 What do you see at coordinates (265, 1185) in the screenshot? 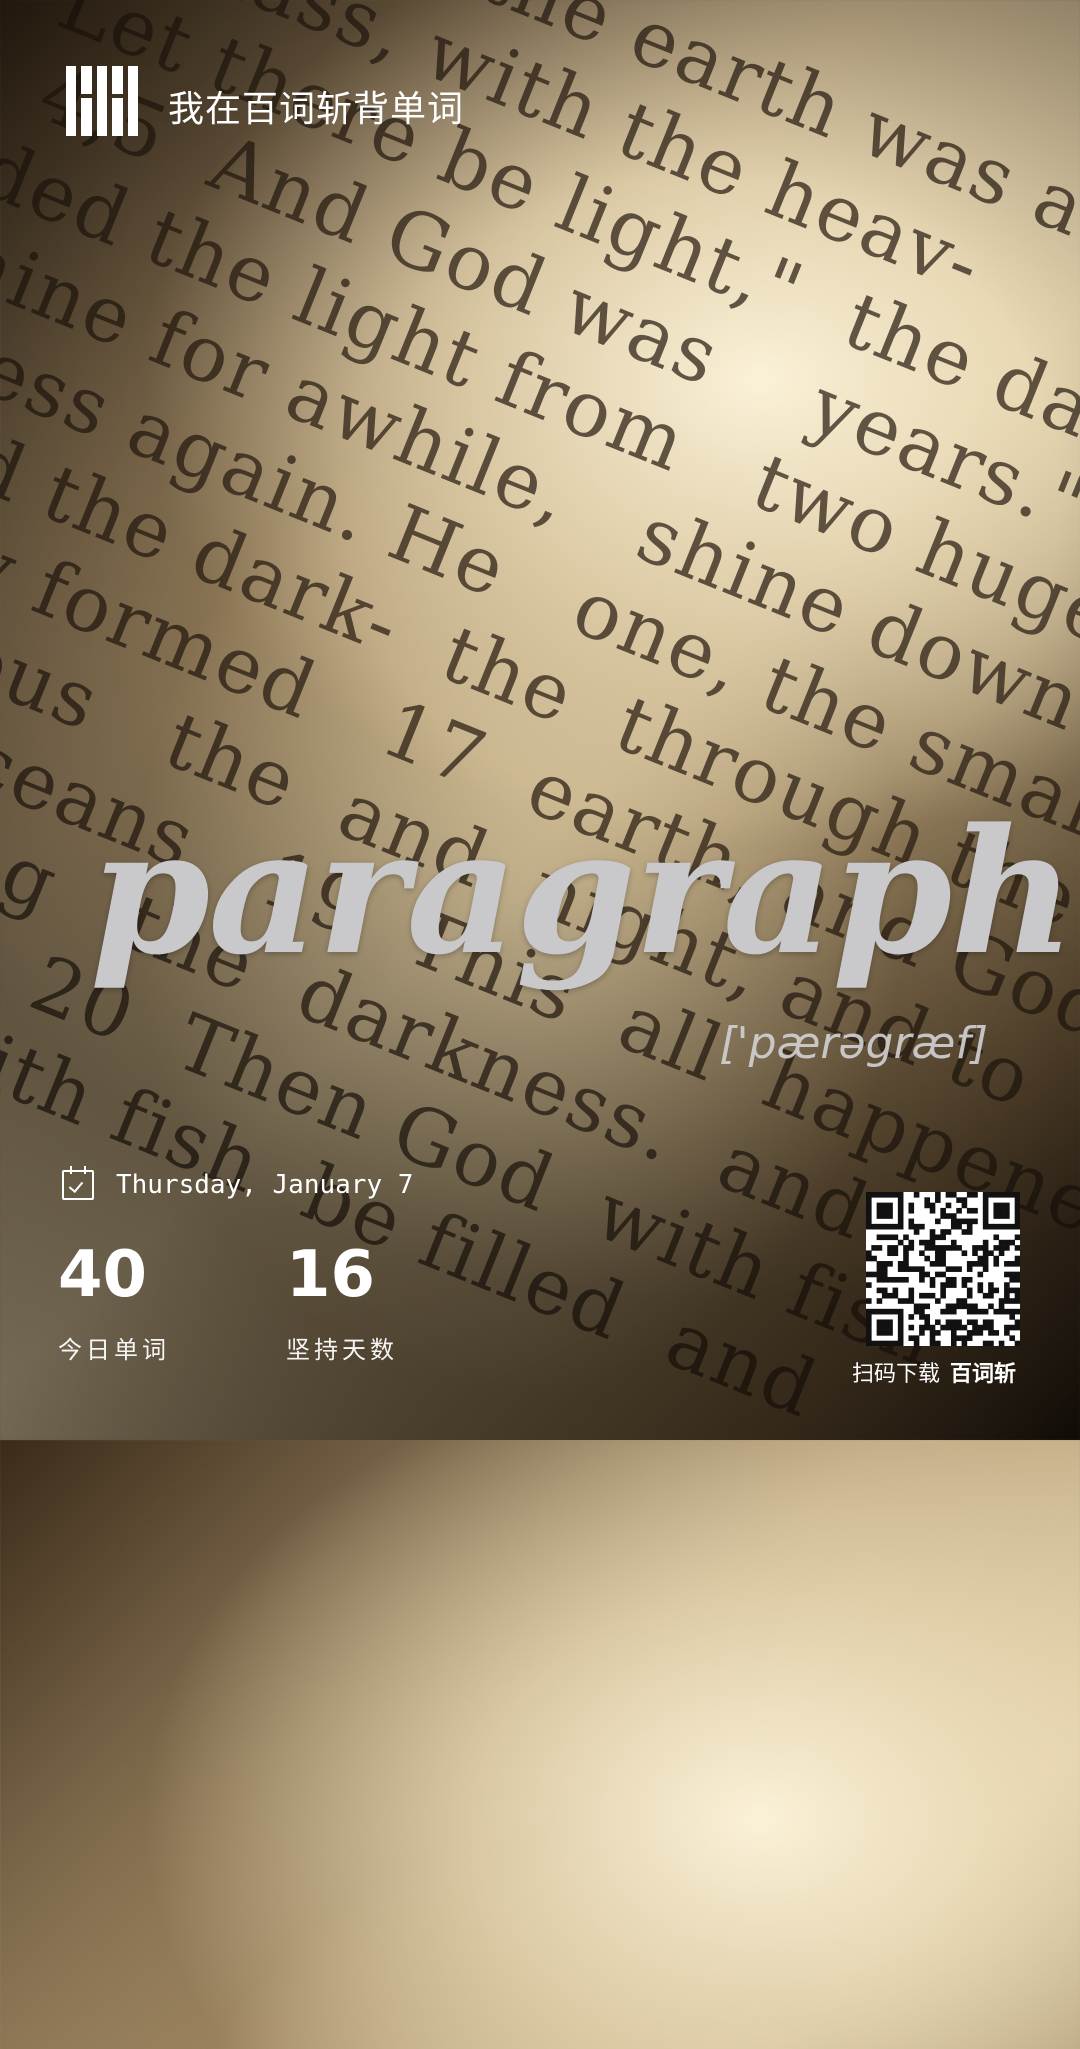
I see `date-text: Thursday, January 7` at bounding box center [265, 1185].